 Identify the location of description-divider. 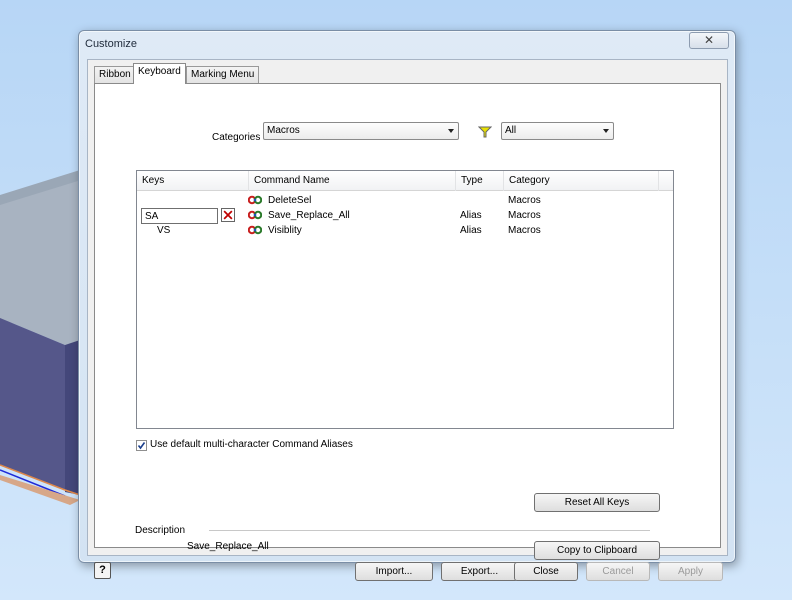
(429, 530).